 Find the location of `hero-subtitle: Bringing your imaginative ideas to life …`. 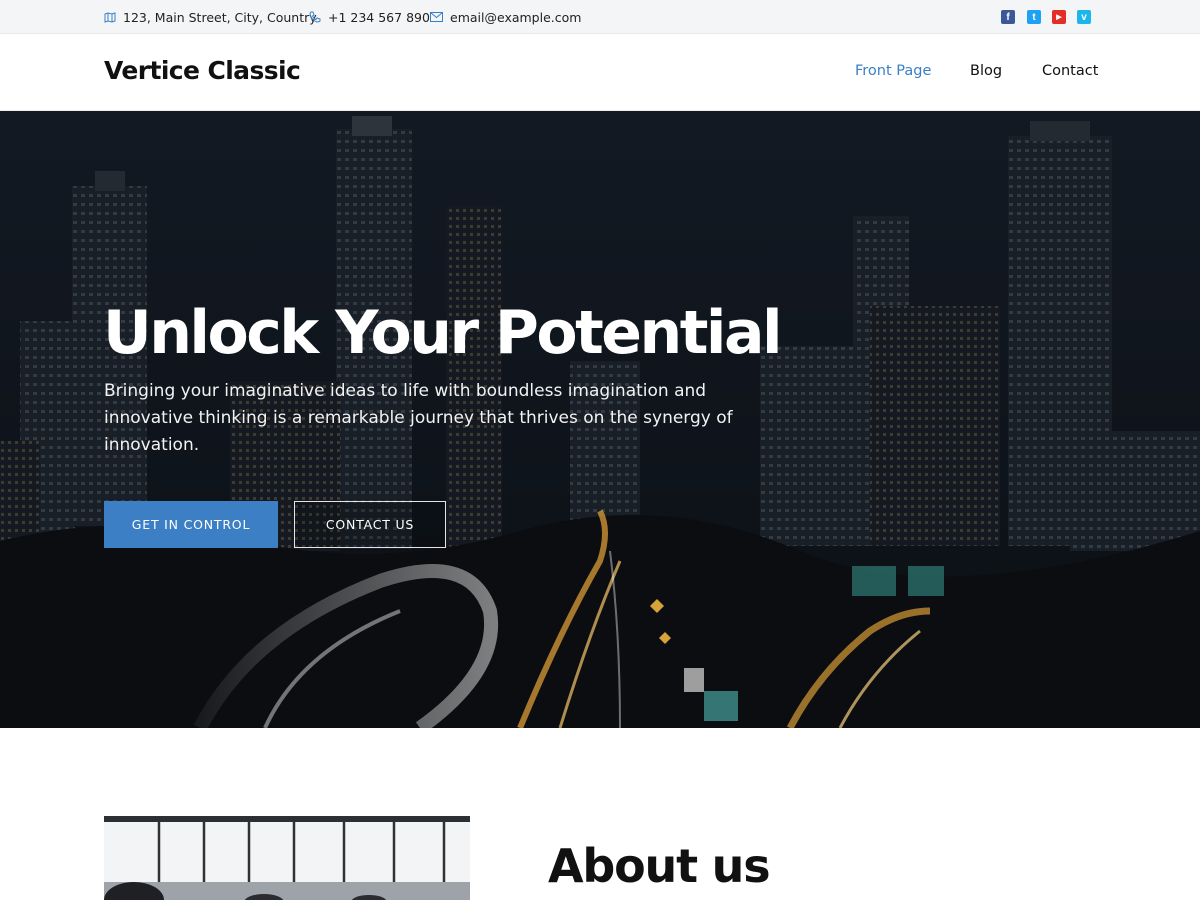

hero-subtitle: Bringing your imaginative ideas to life … is located at coordinates (418, 418).